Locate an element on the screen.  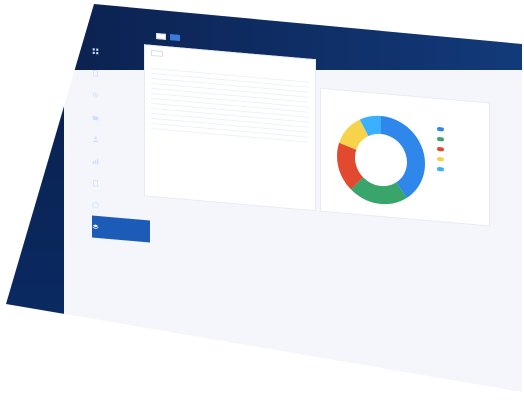
table-card is located at coordinates (230, 128).